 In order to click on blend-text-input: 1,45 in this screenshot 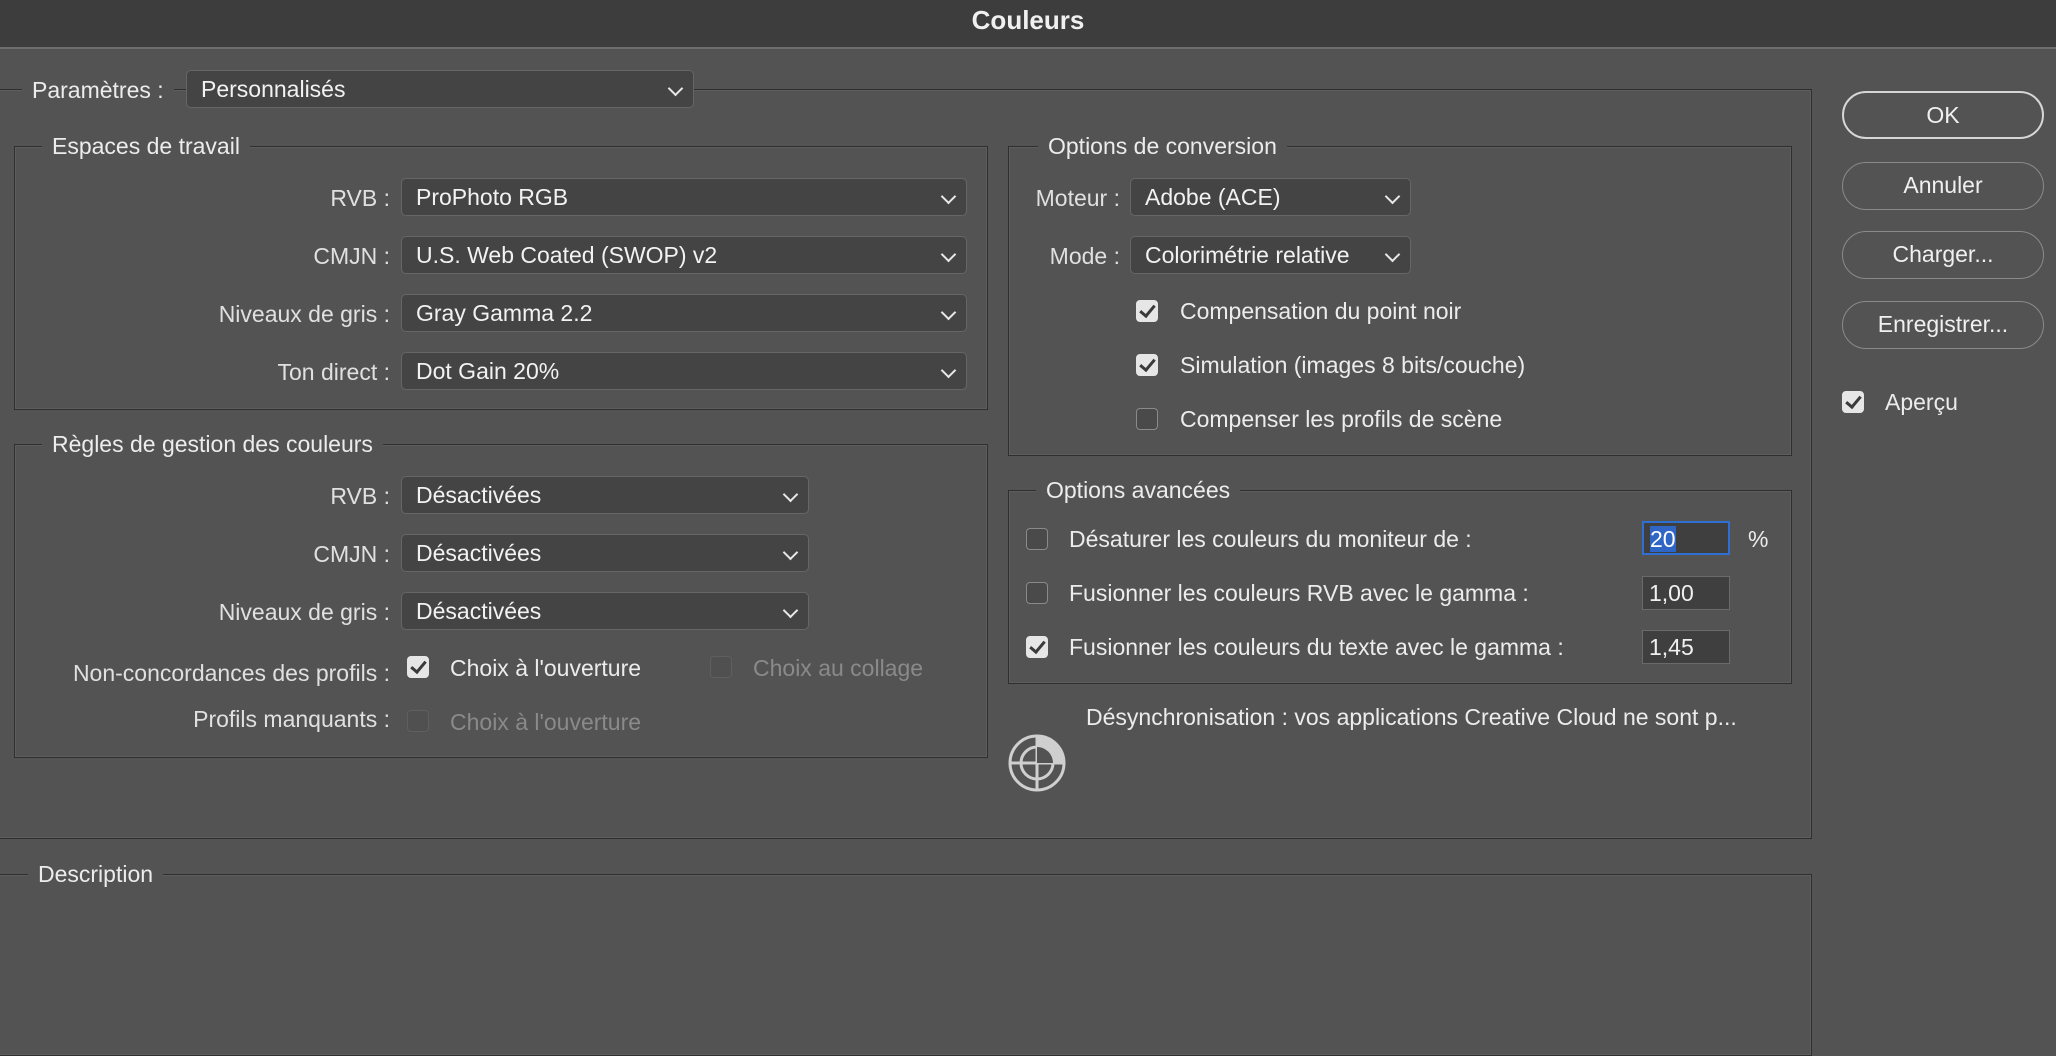, I will do `click(1686, 647)`.